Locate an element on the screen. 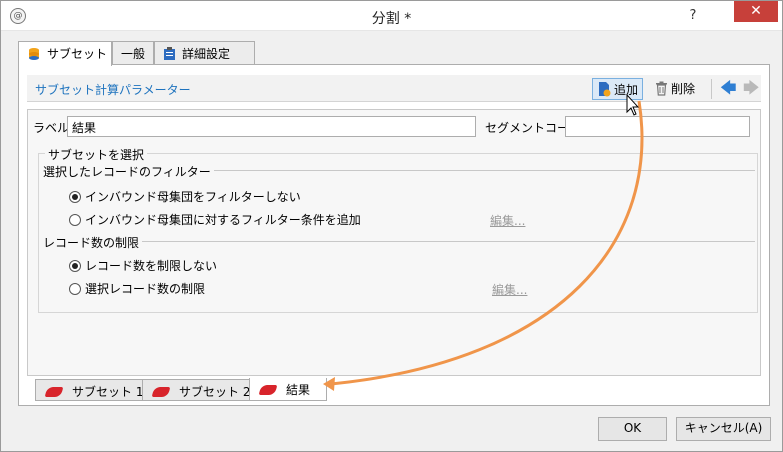 This screenshot has height=452, width=783. close-button: ✕ is located at coordinates (756, 11).